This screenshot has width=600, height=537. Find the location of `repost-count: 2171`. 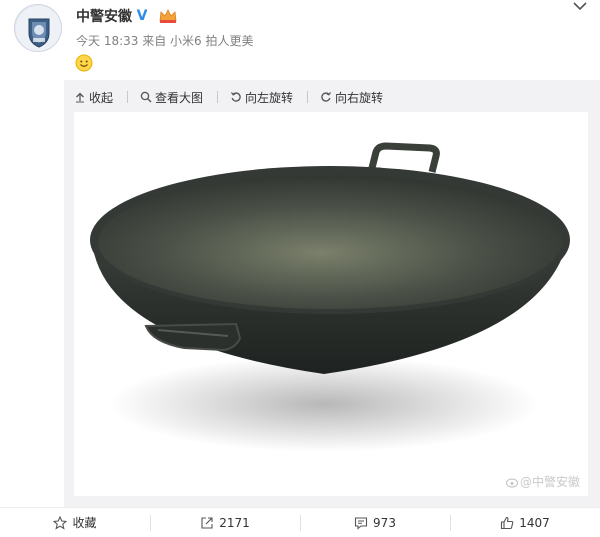

repost-count: 2171 is located at coordinates (234, 522).